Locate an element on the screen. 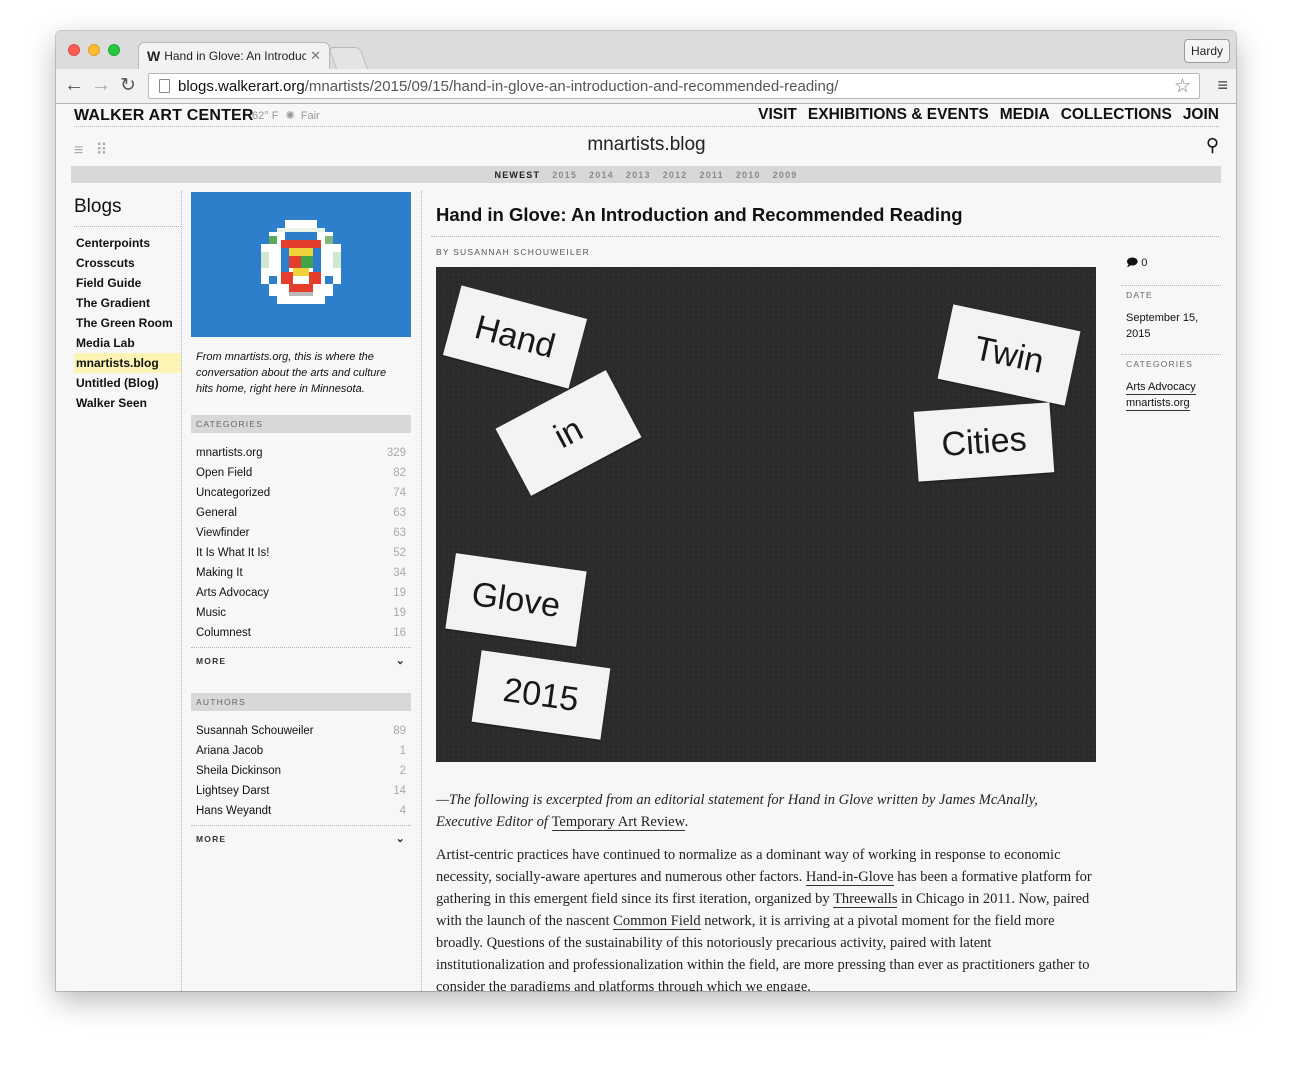  walker-favicon-icon: W is located at coordinates (154, 56).